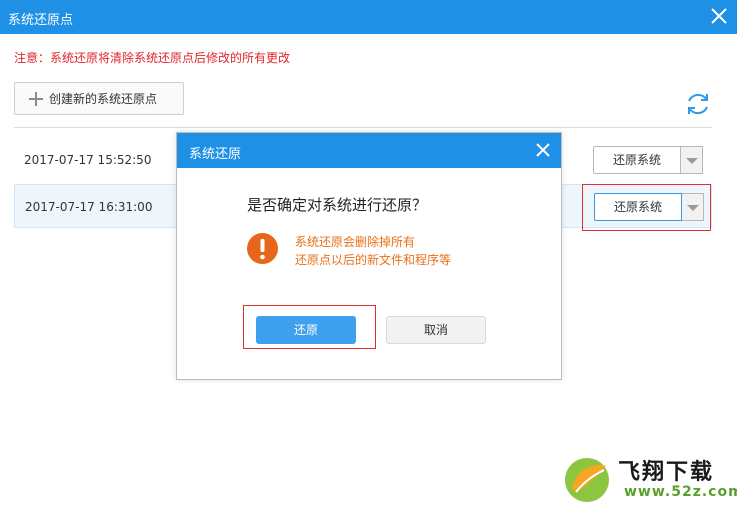  What do you see at coordinates (337, 205) in the screenshot?
I see `dialog-question: 是否确定对系统进行还原？` at bounding box center [337, 205].